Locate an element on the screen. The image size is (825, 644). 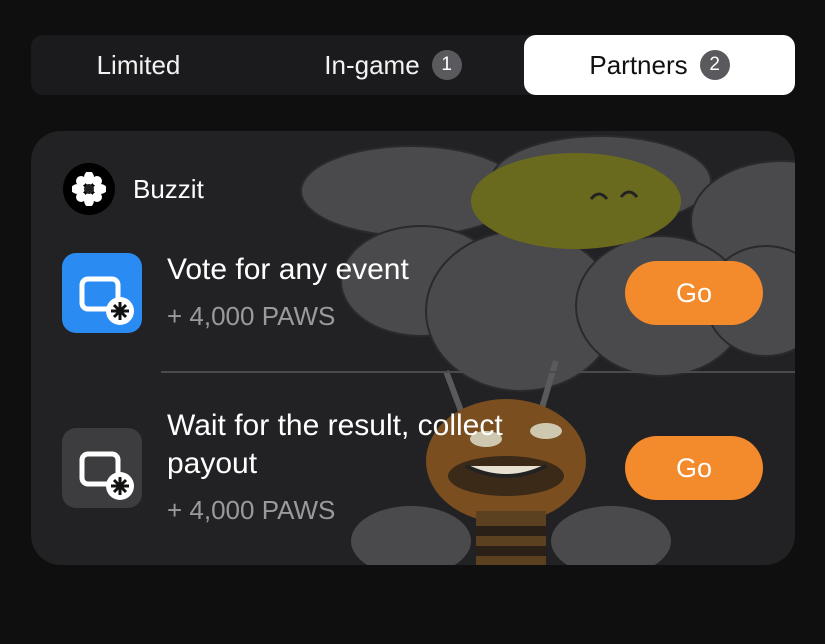
partner-header: Buzzit is located at coordinates (133, 189).